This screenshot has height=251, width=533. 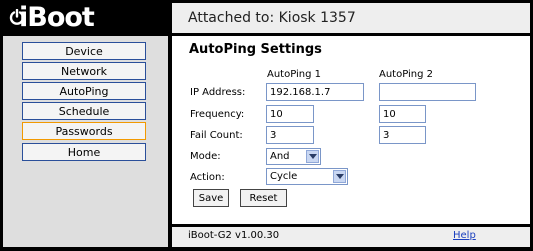 I want to click on header-bar: Attached to: Kiosk 1357, so click(x=351, y=18).